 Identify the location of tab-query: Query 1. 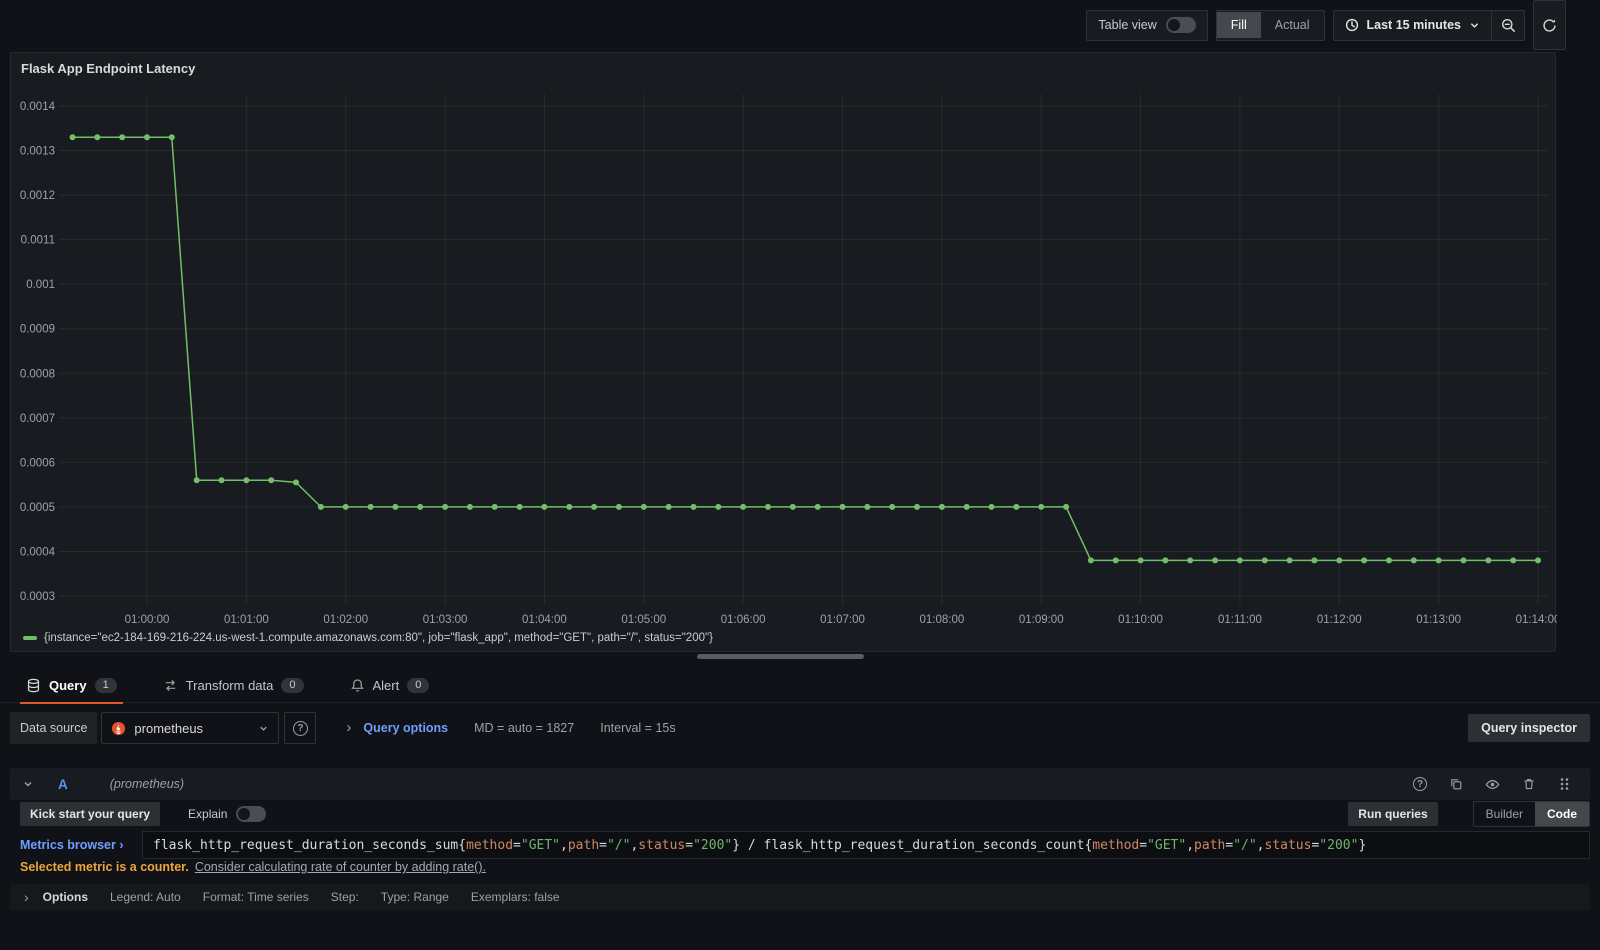
(71, 686).